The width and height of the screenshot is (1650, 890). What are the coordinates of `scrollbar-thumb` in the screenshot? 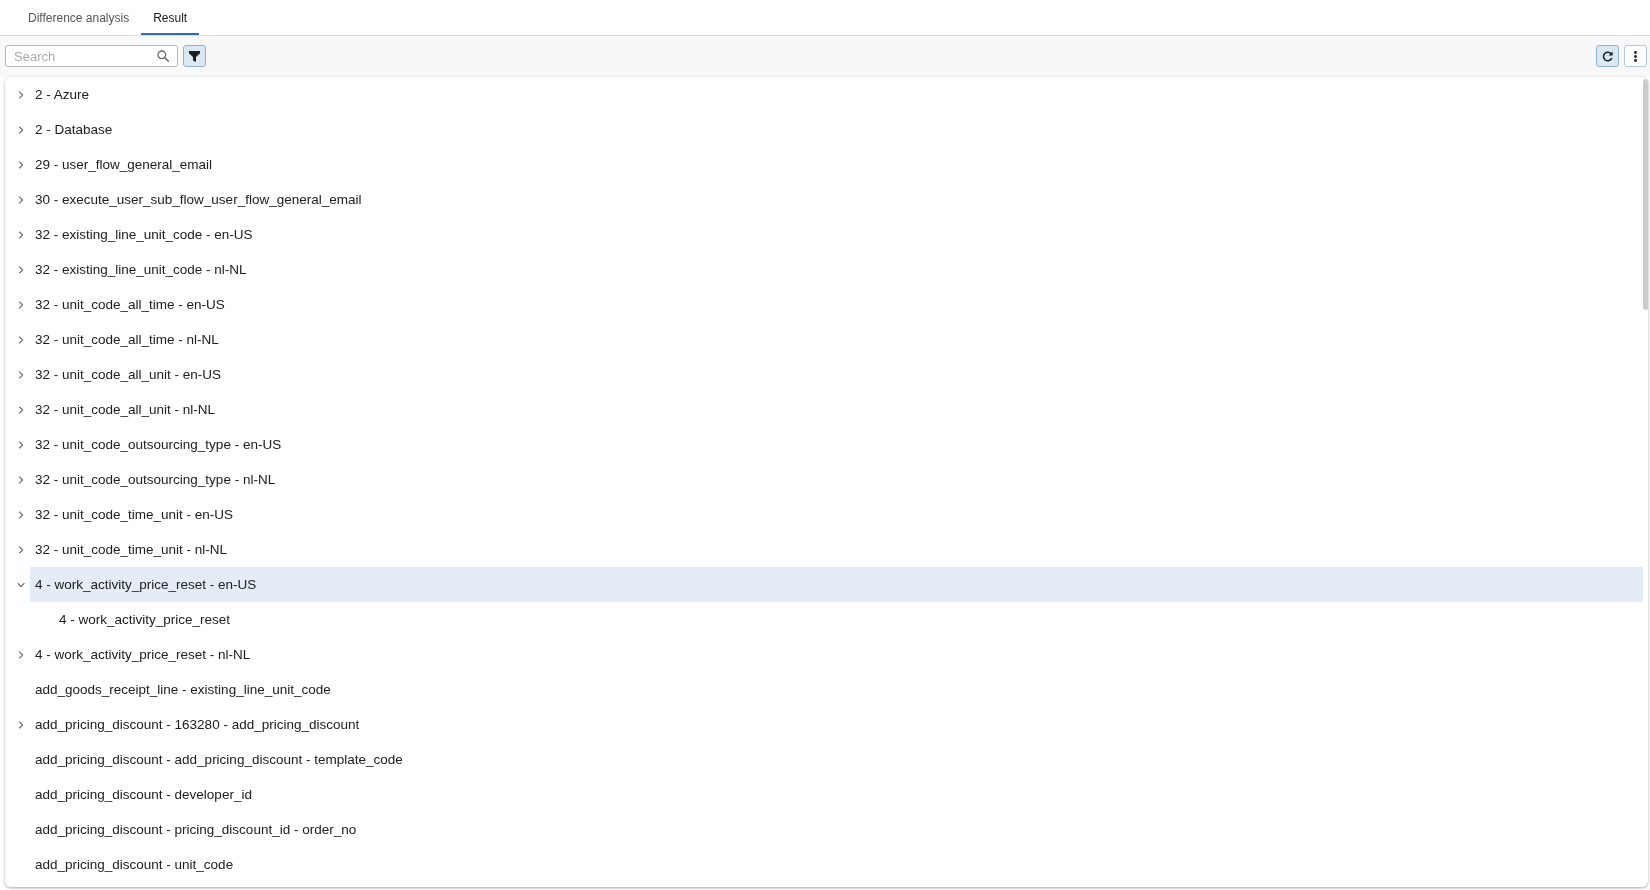 It's located at (1645, 194).